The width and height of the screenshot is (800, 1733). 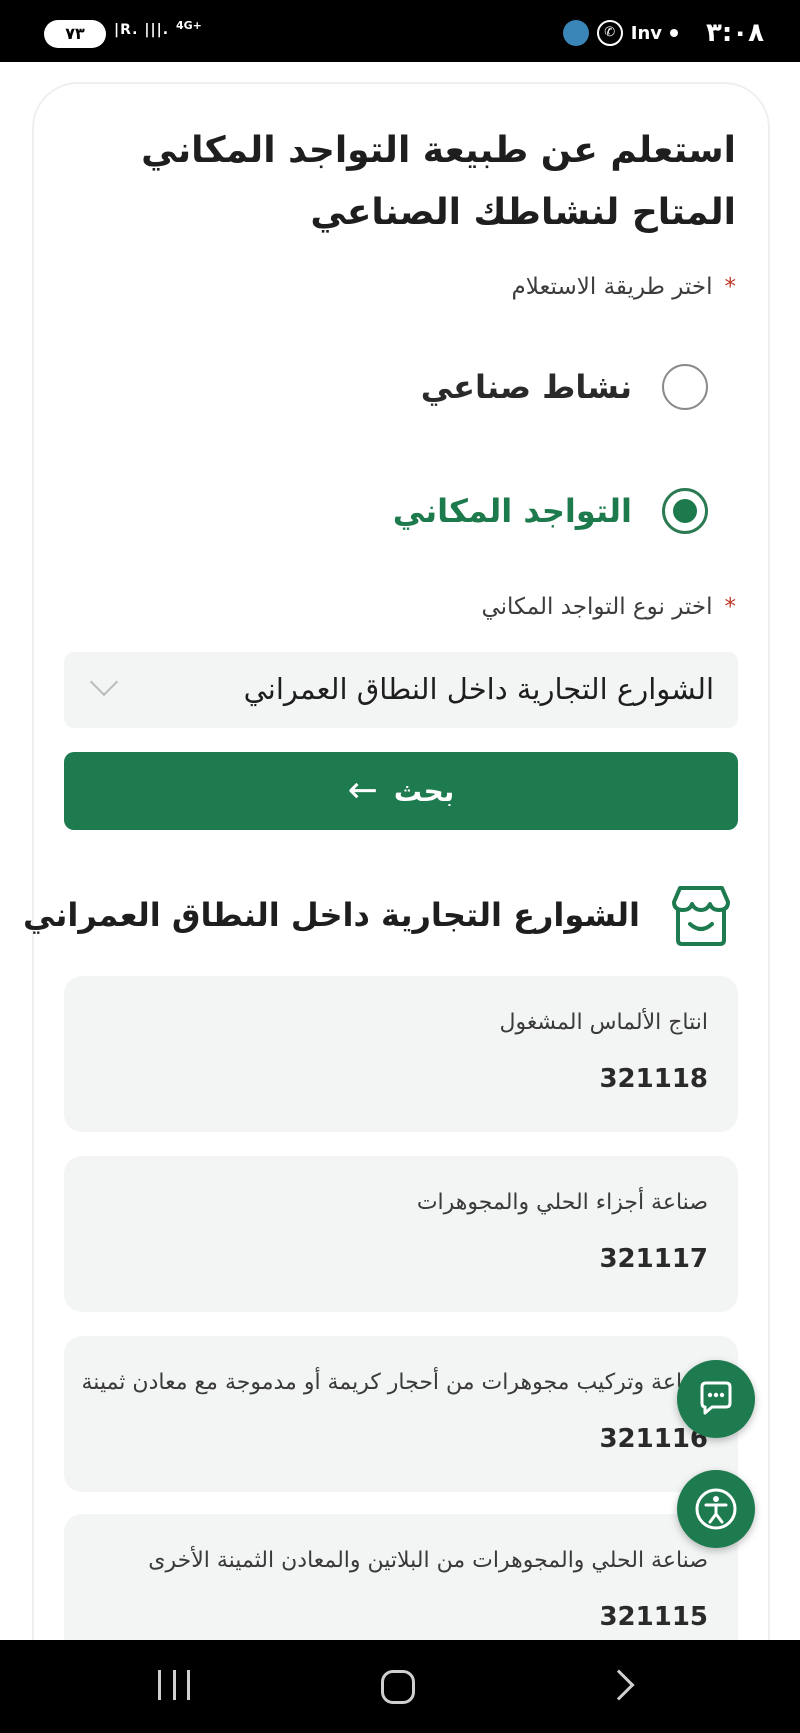 I want to click on result-activity-code: 321117, so click(x=653, y=1259).